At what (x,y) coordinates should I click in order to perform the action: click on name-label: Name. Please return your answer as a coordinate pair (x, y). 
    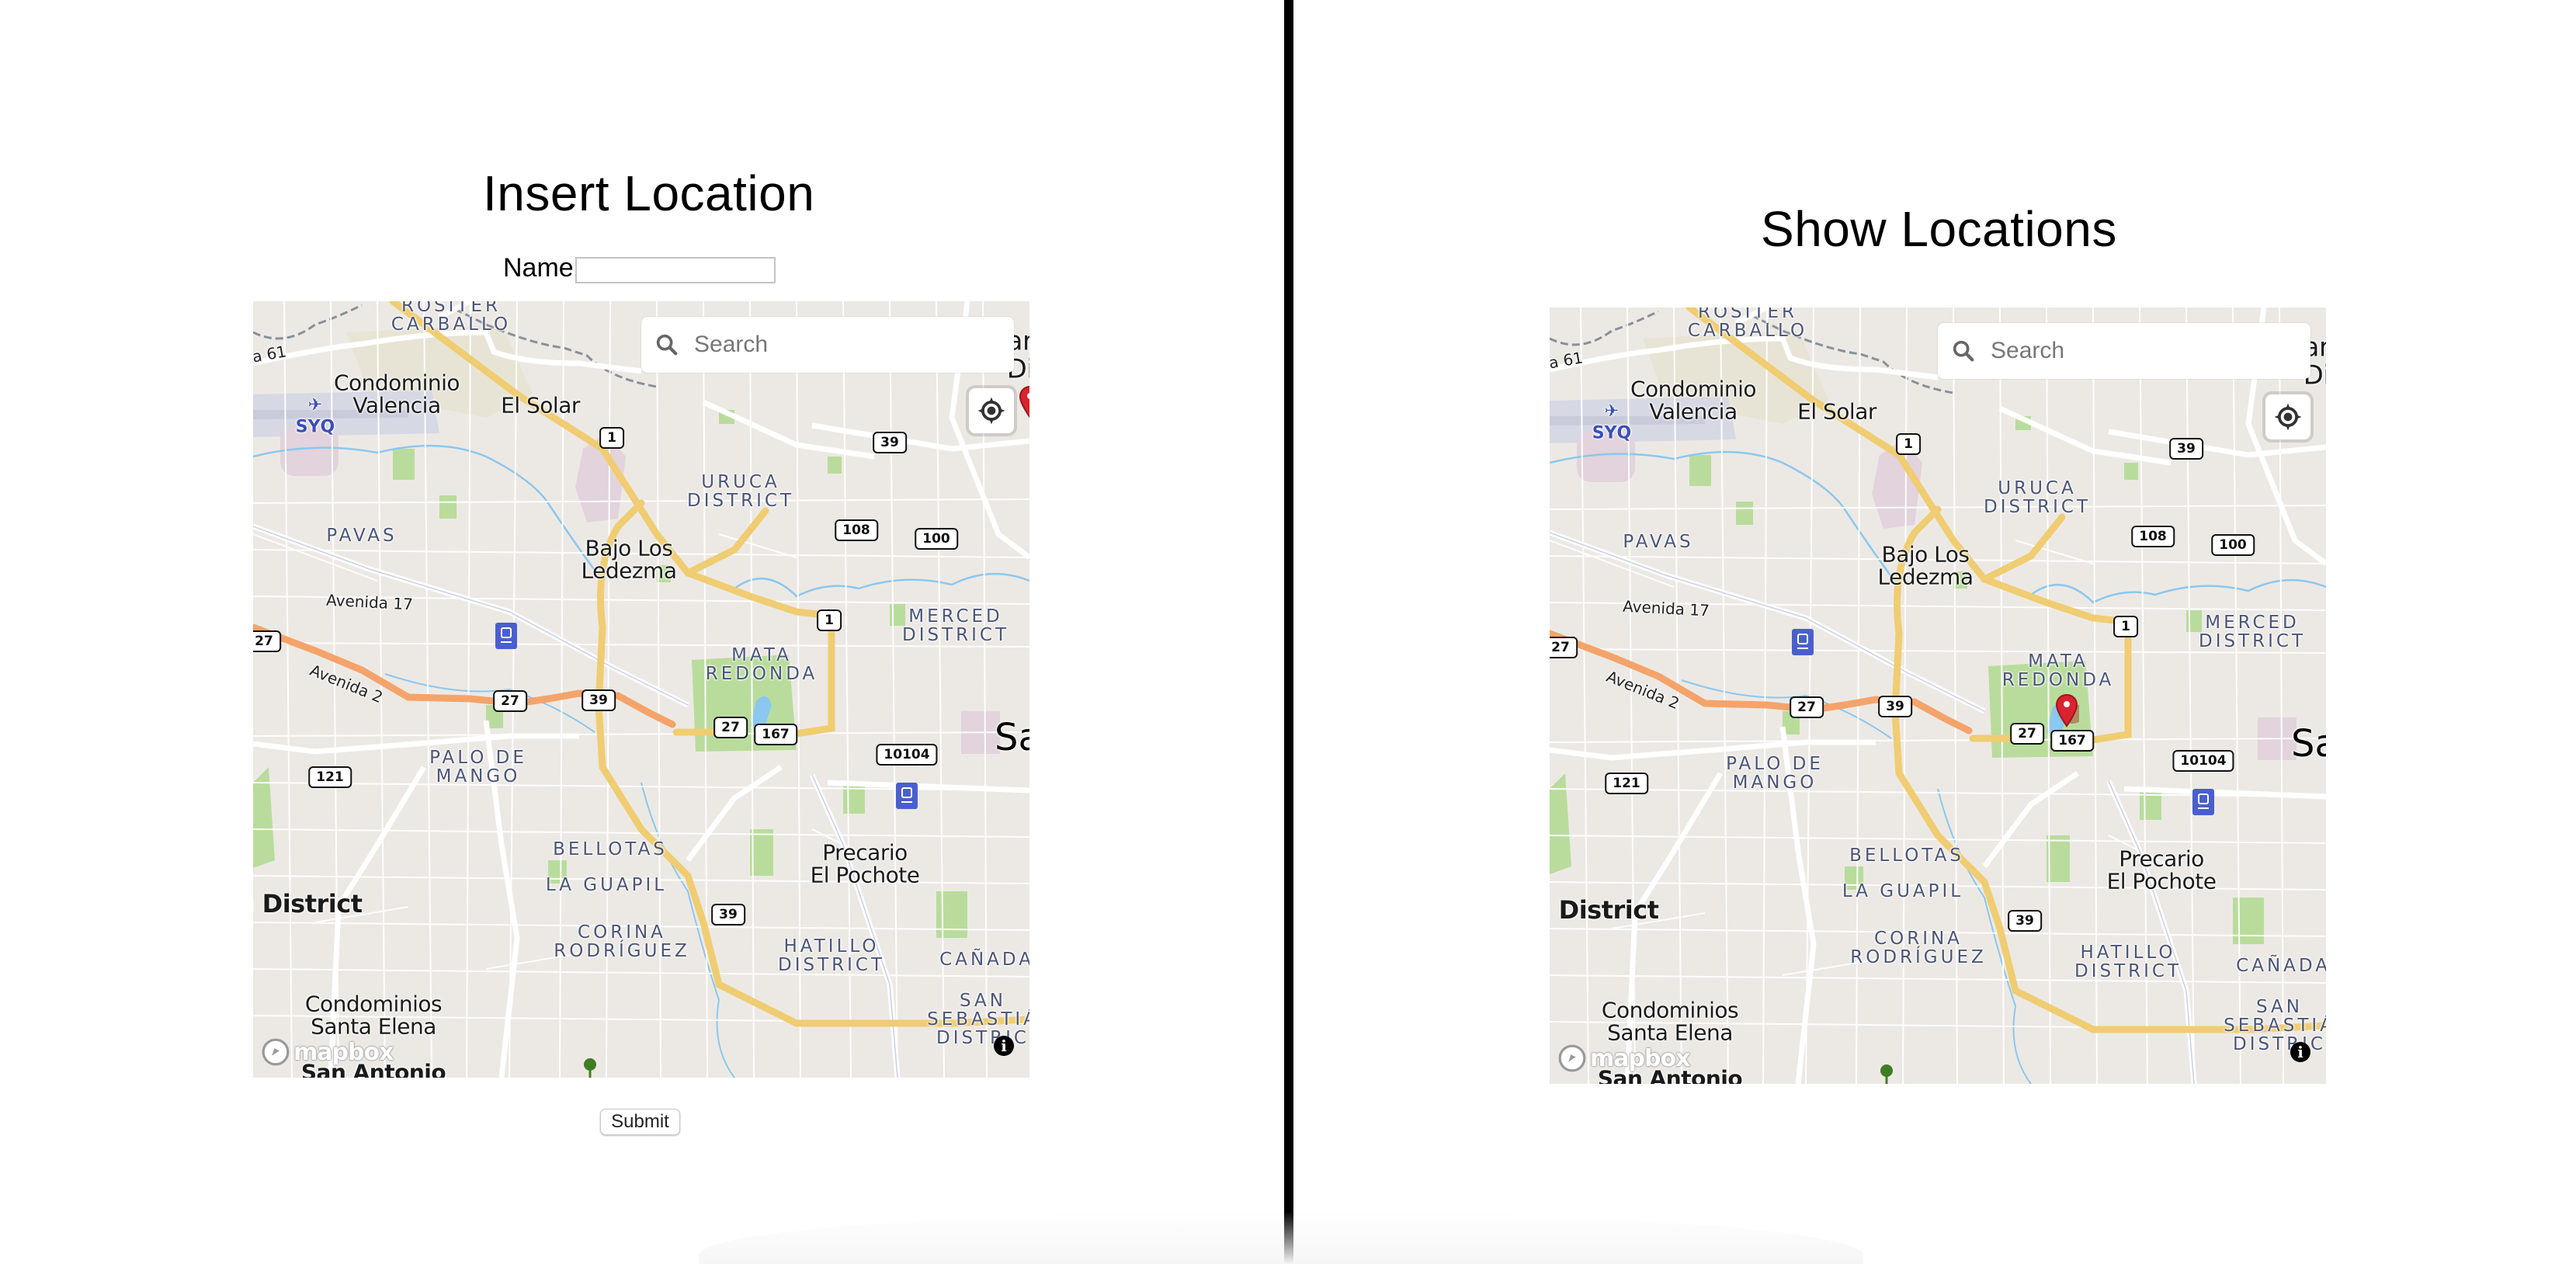
    Looking at the image, I should click on (538, 268).